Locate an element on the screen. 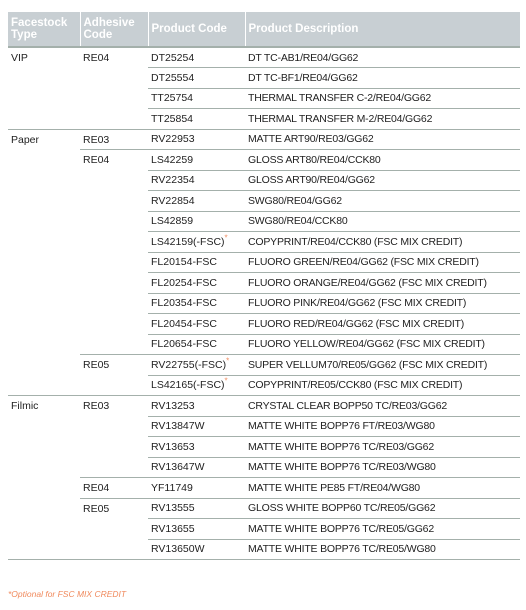 Image resolution: width=526 pixels, height=610 pixels. product-code: YF11749 is located at coordinates (172, 487).